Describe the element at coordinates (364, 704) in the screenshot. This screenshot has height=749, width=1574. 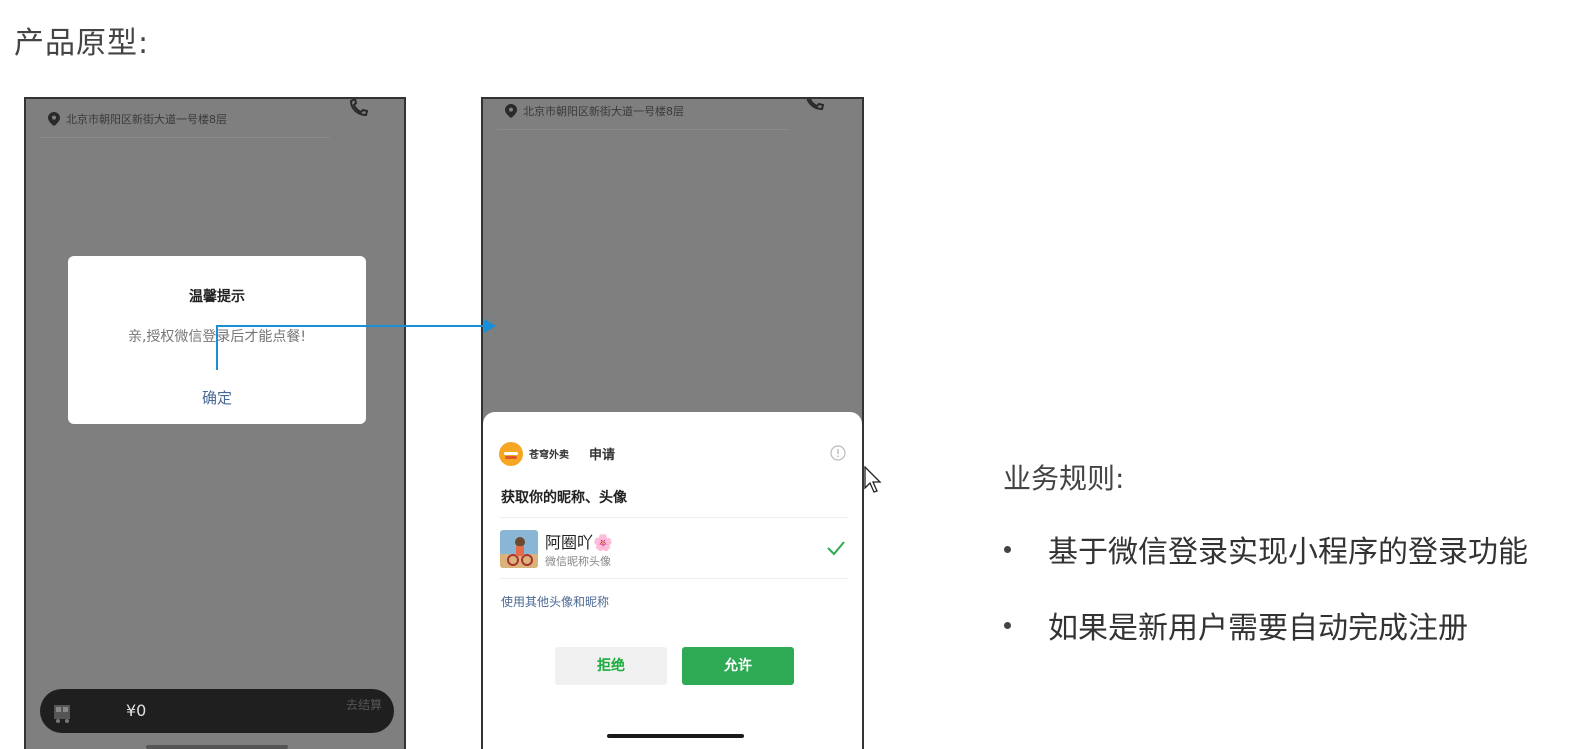
I see `checkout-button: 去结算` at that location.